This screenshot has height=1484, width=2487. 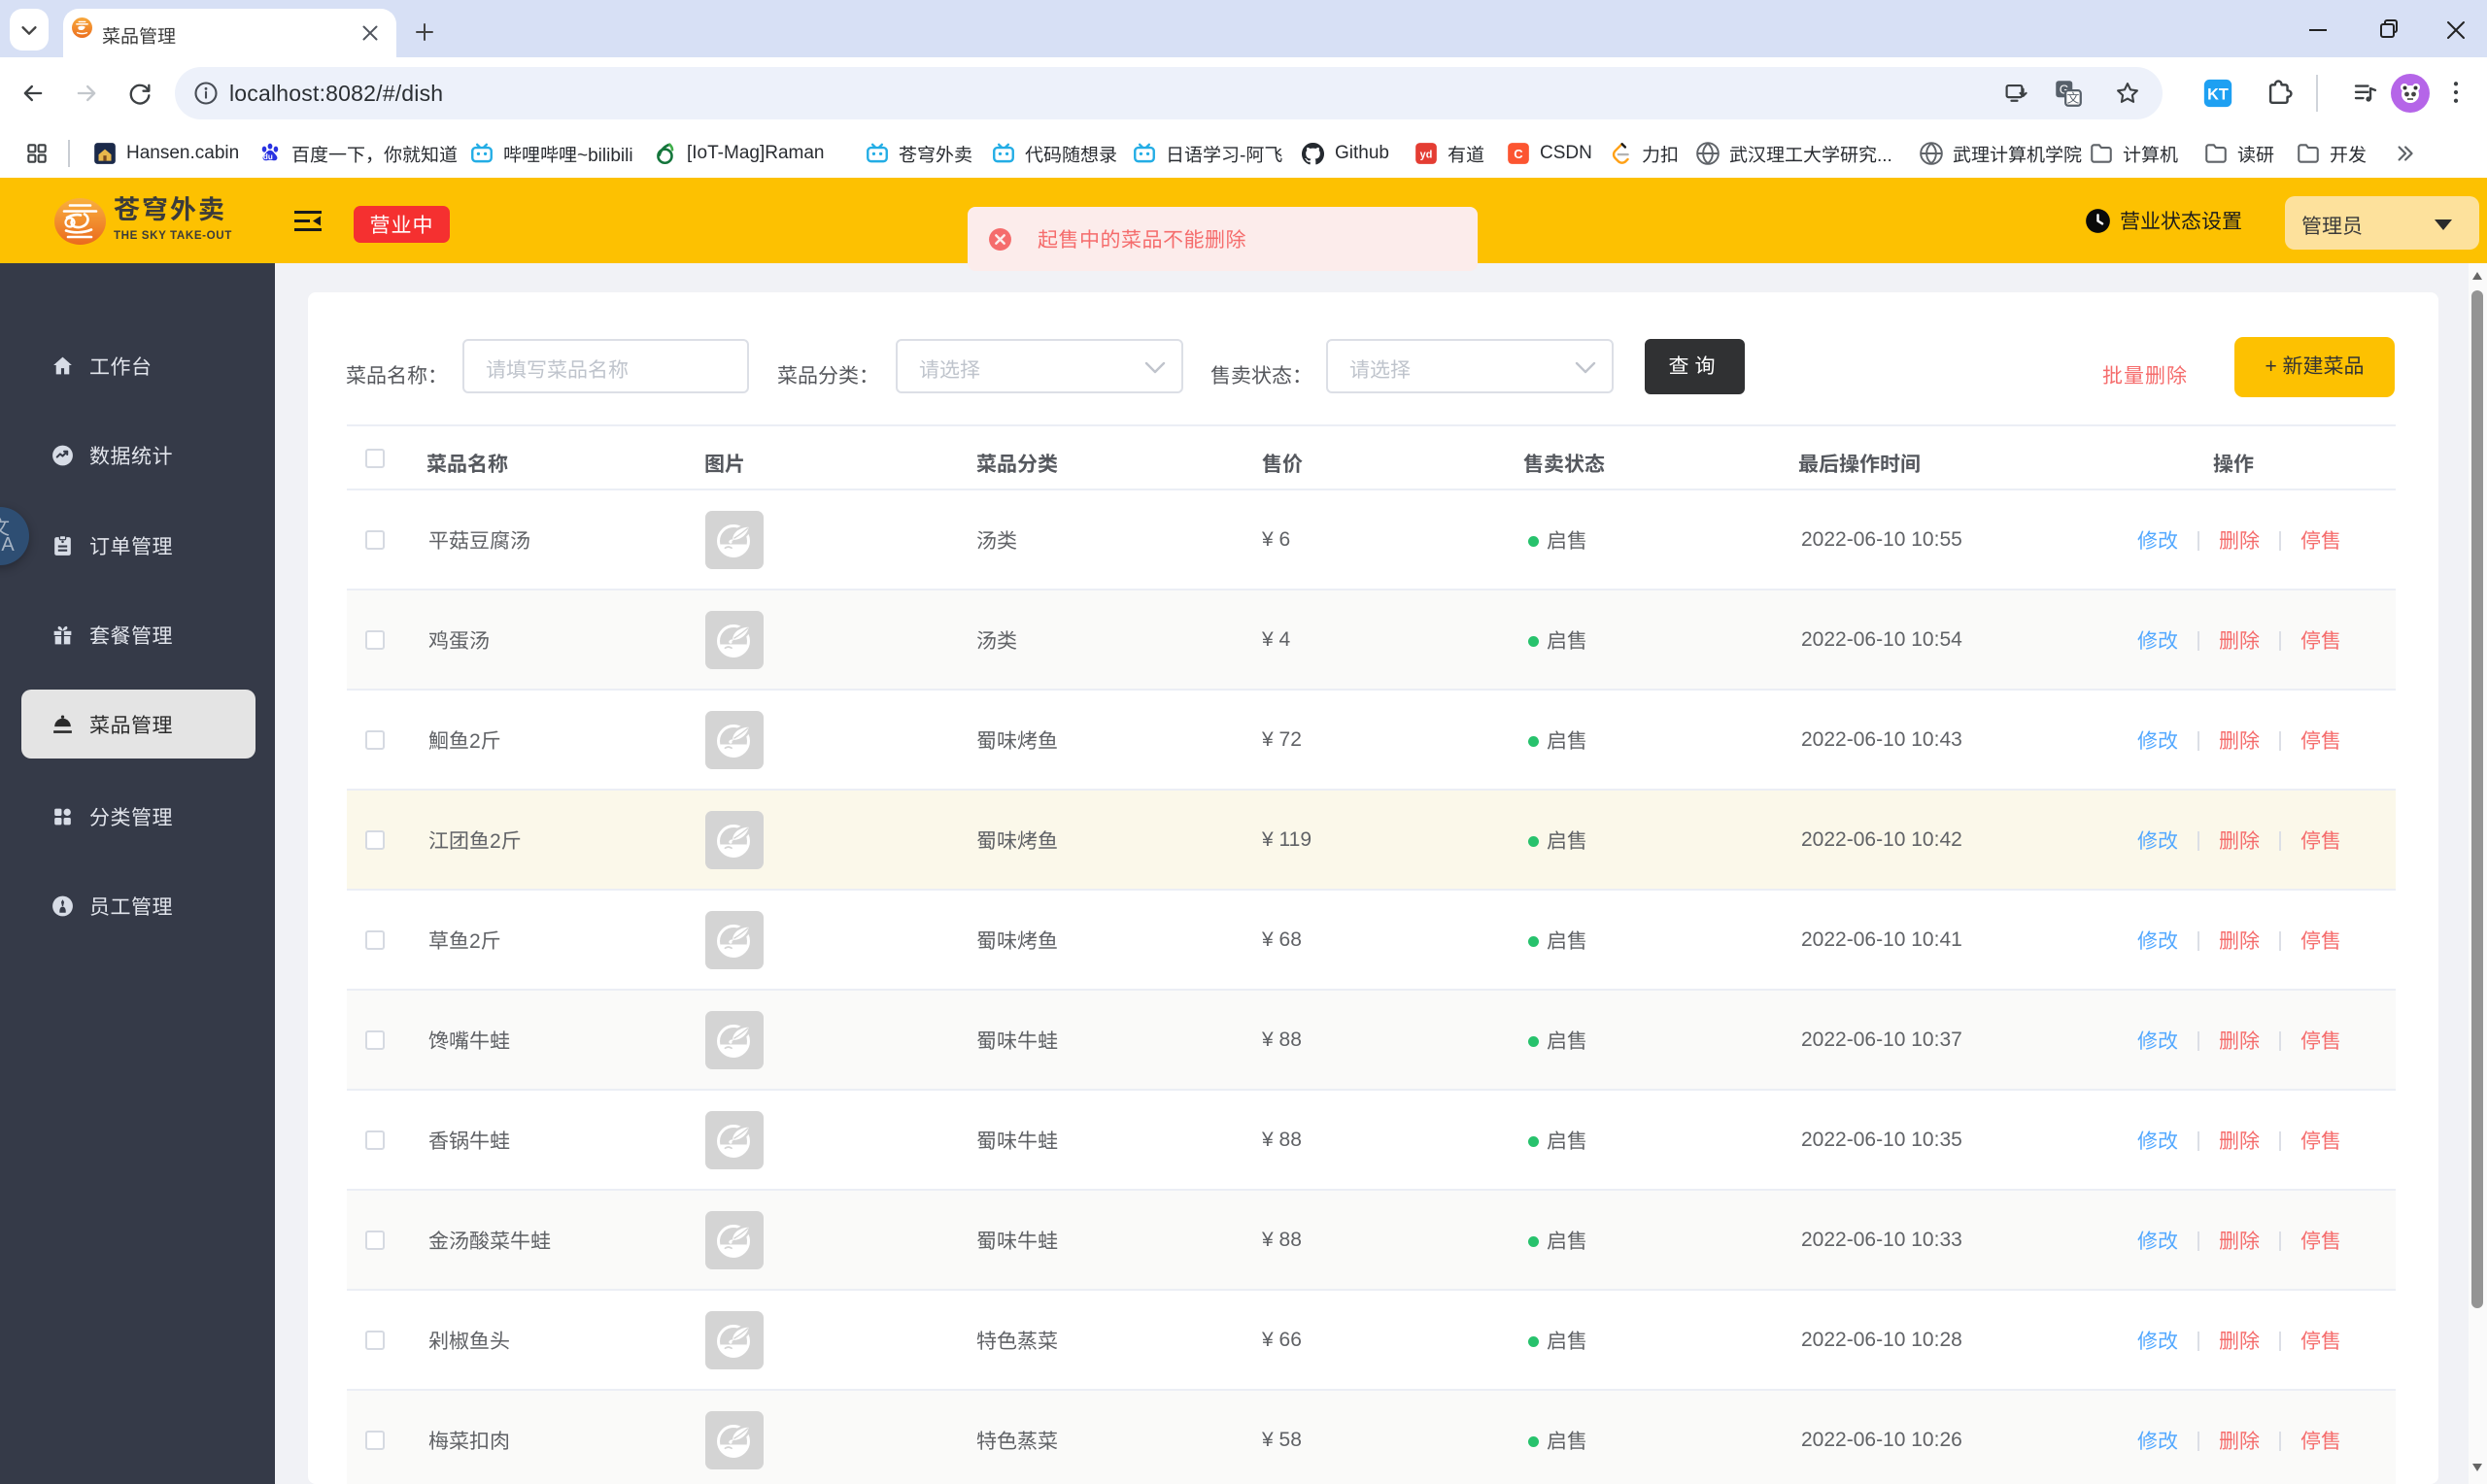 What do you see at coordinates (268, 156) in the screenshot?
I see `svg-text: du` at bounding box center [268, 156].